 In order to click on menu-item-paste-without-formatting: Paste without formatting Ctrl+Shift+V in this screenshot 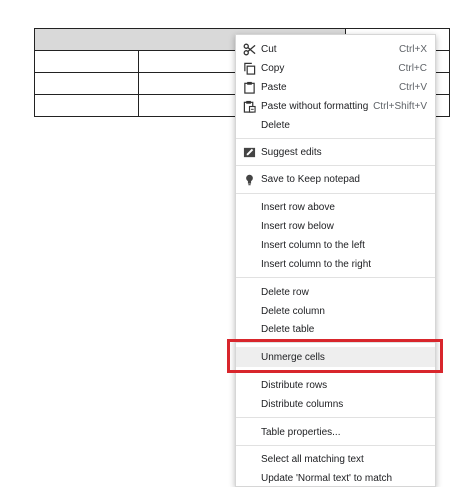, I will do `click(335, 106)`.